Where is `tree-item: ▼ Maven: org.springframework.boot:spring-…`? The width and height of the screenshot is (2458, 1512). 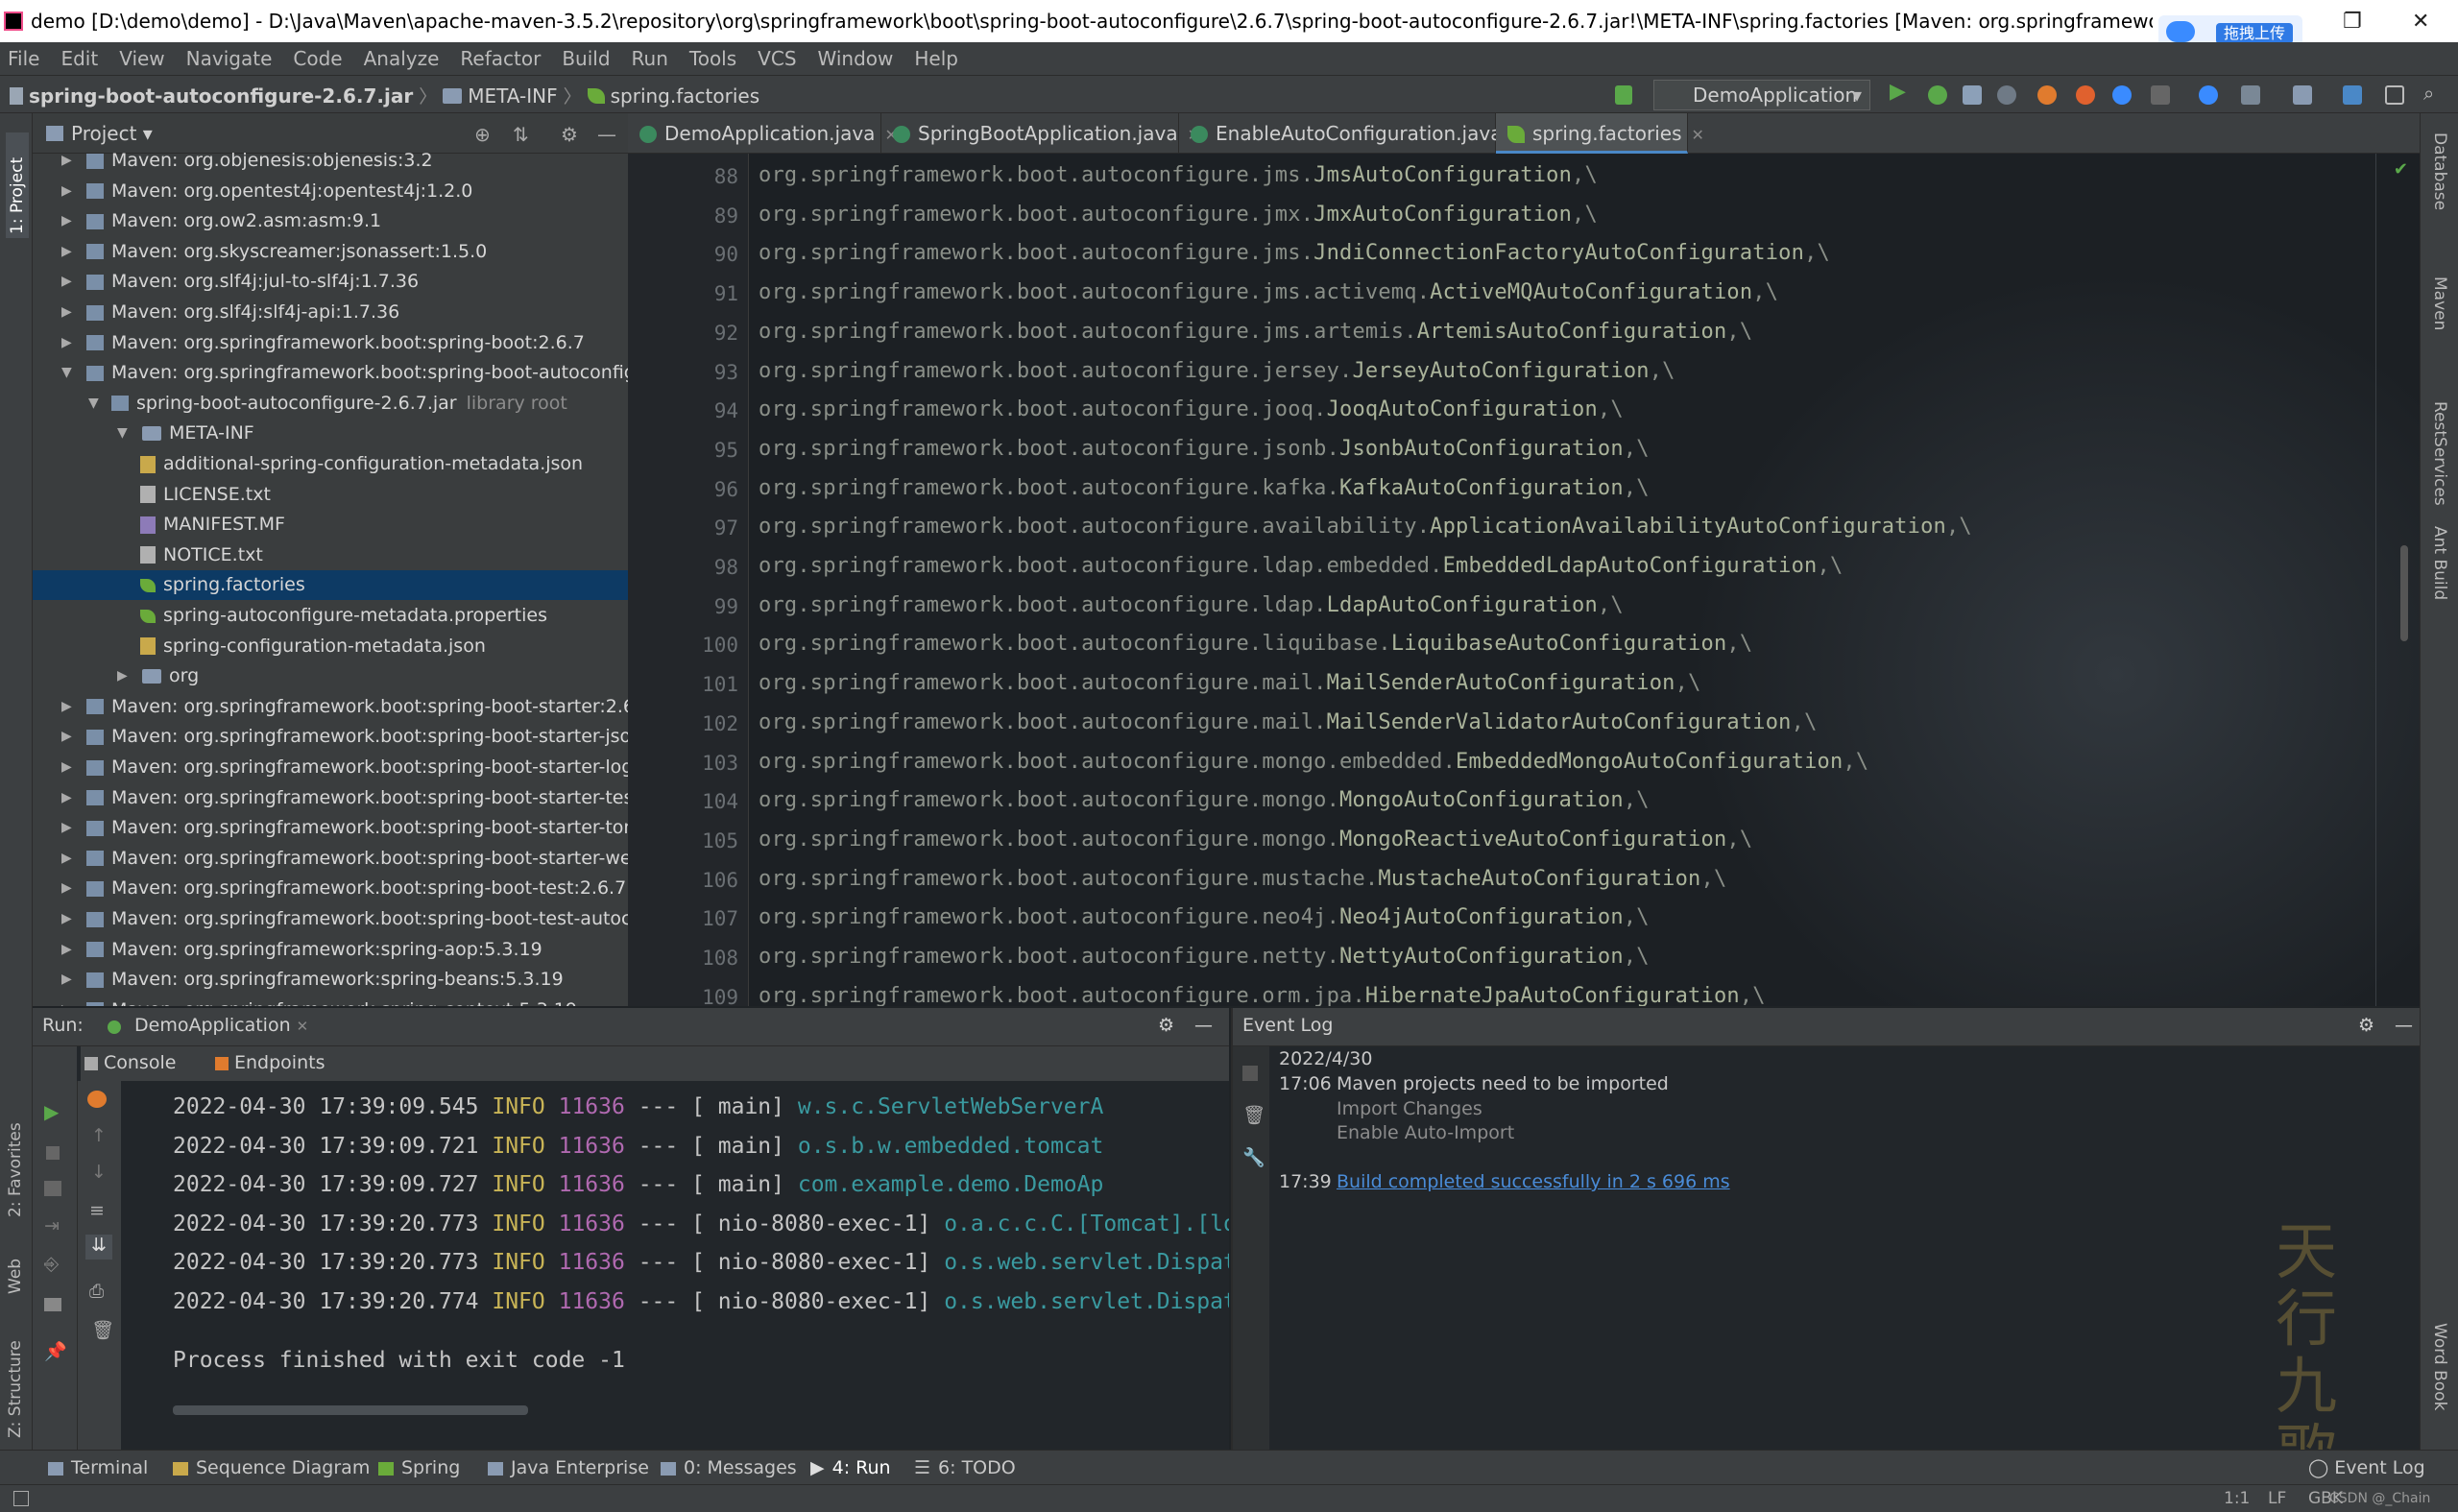
tree-item: ▼ Maven: org.springframework.boot:spring-… is located at coordinates (331, 373).